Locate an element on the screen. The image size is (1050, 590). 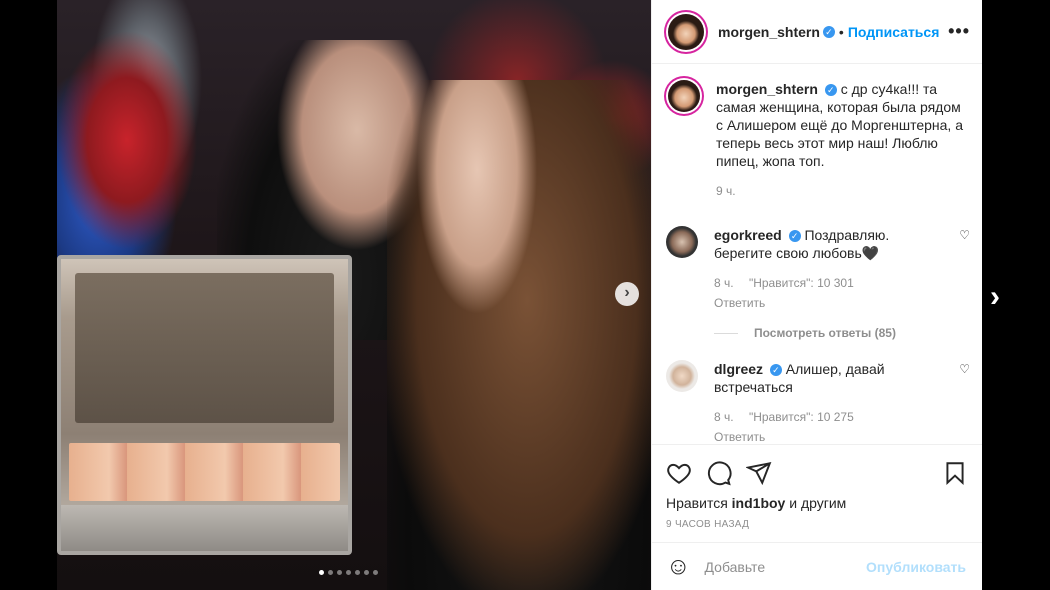
post-header: morgen_shtern ✓ • Подписаться ••• is located at coordinates (817, 32).